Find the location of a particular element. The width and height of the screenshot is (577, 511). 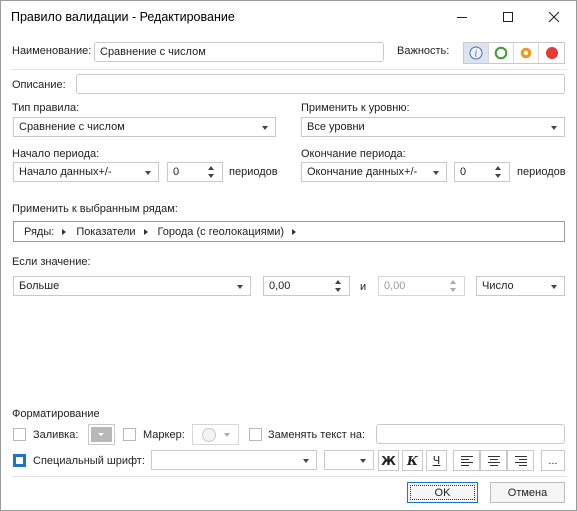

and-label: и is located at coordinates (363, 287).